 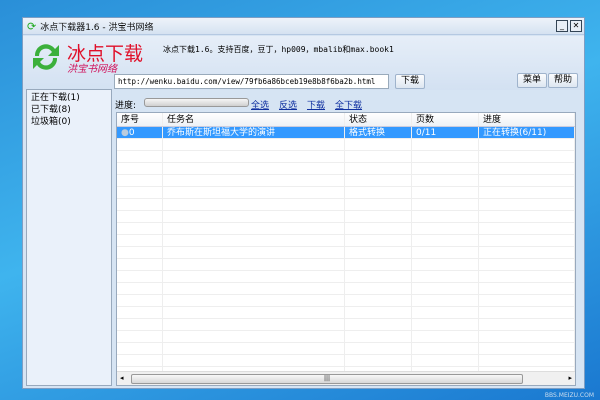 I want to click on title-bar: ⟳ 冰点下载器1.6 - 洪宝书网络 _ ✕, so click(x=303, y=26).